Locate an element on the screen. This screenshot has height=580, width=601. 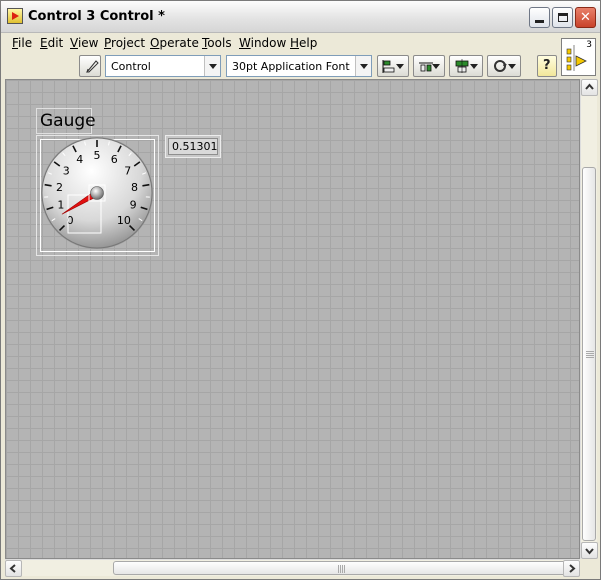
menu-help: Help is located at coordinates (303, 43).